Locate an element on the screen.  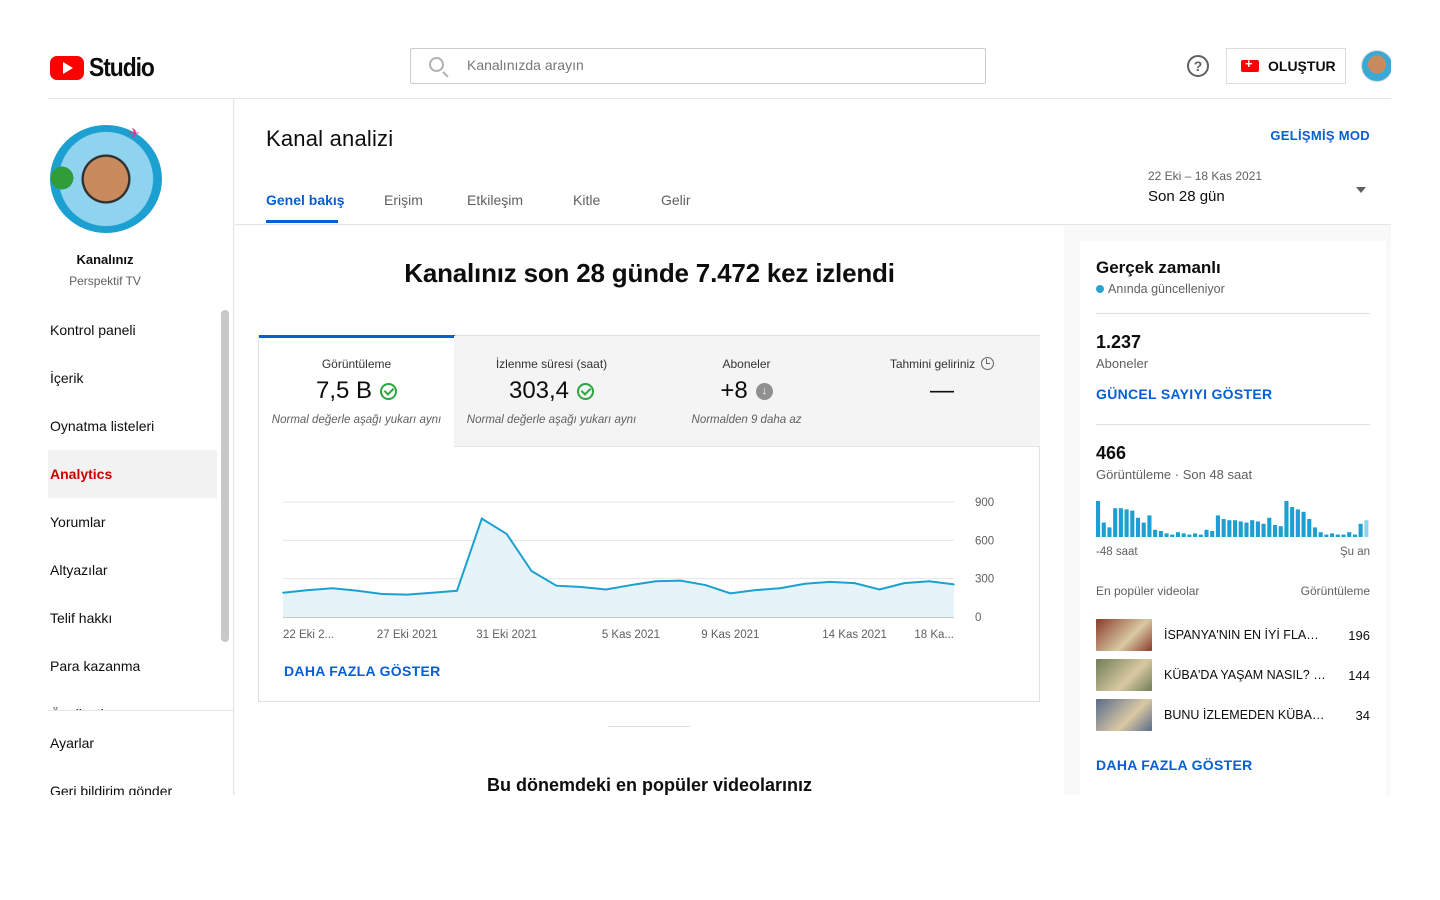
top-video-row: BUNU İZLEMEDEN KÜBA'YA GİTMEYİN 34 is located at coordinates (1233, 715).